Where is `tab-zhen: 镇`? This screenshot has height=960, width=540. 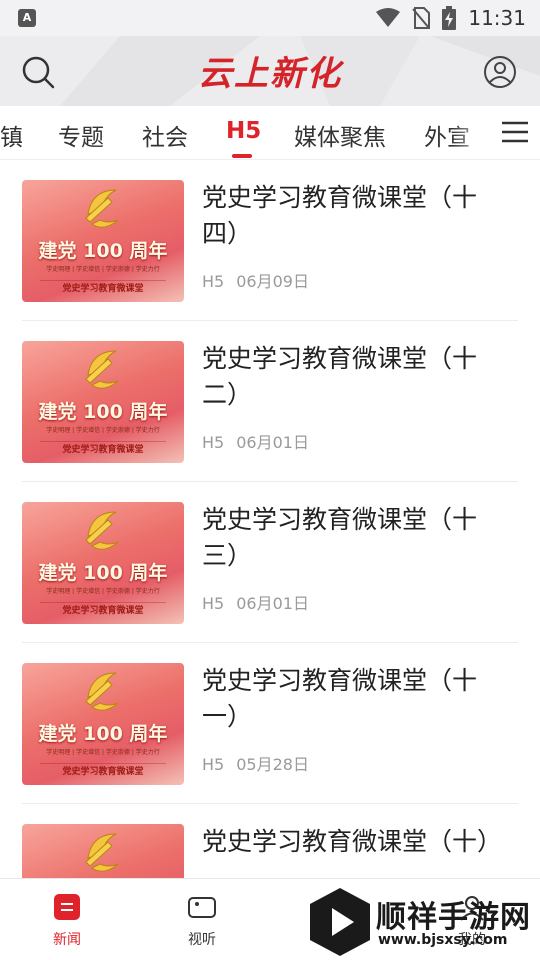
tab-zhen: 镇 is located at coordinates (11, 135).